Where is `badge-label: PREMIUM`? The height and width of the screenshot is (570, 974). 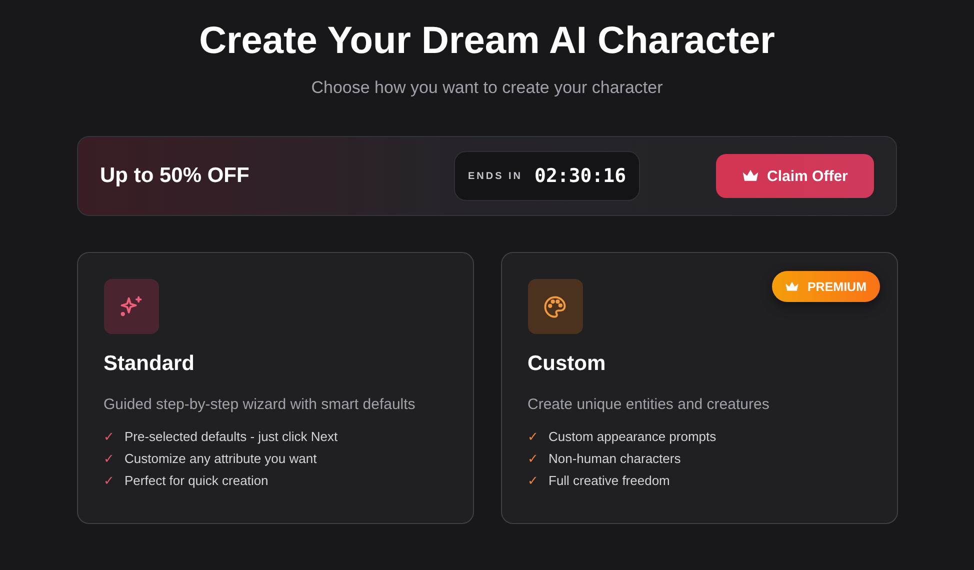
badge-label: PREMIUM is located at coordinates (836, 287).